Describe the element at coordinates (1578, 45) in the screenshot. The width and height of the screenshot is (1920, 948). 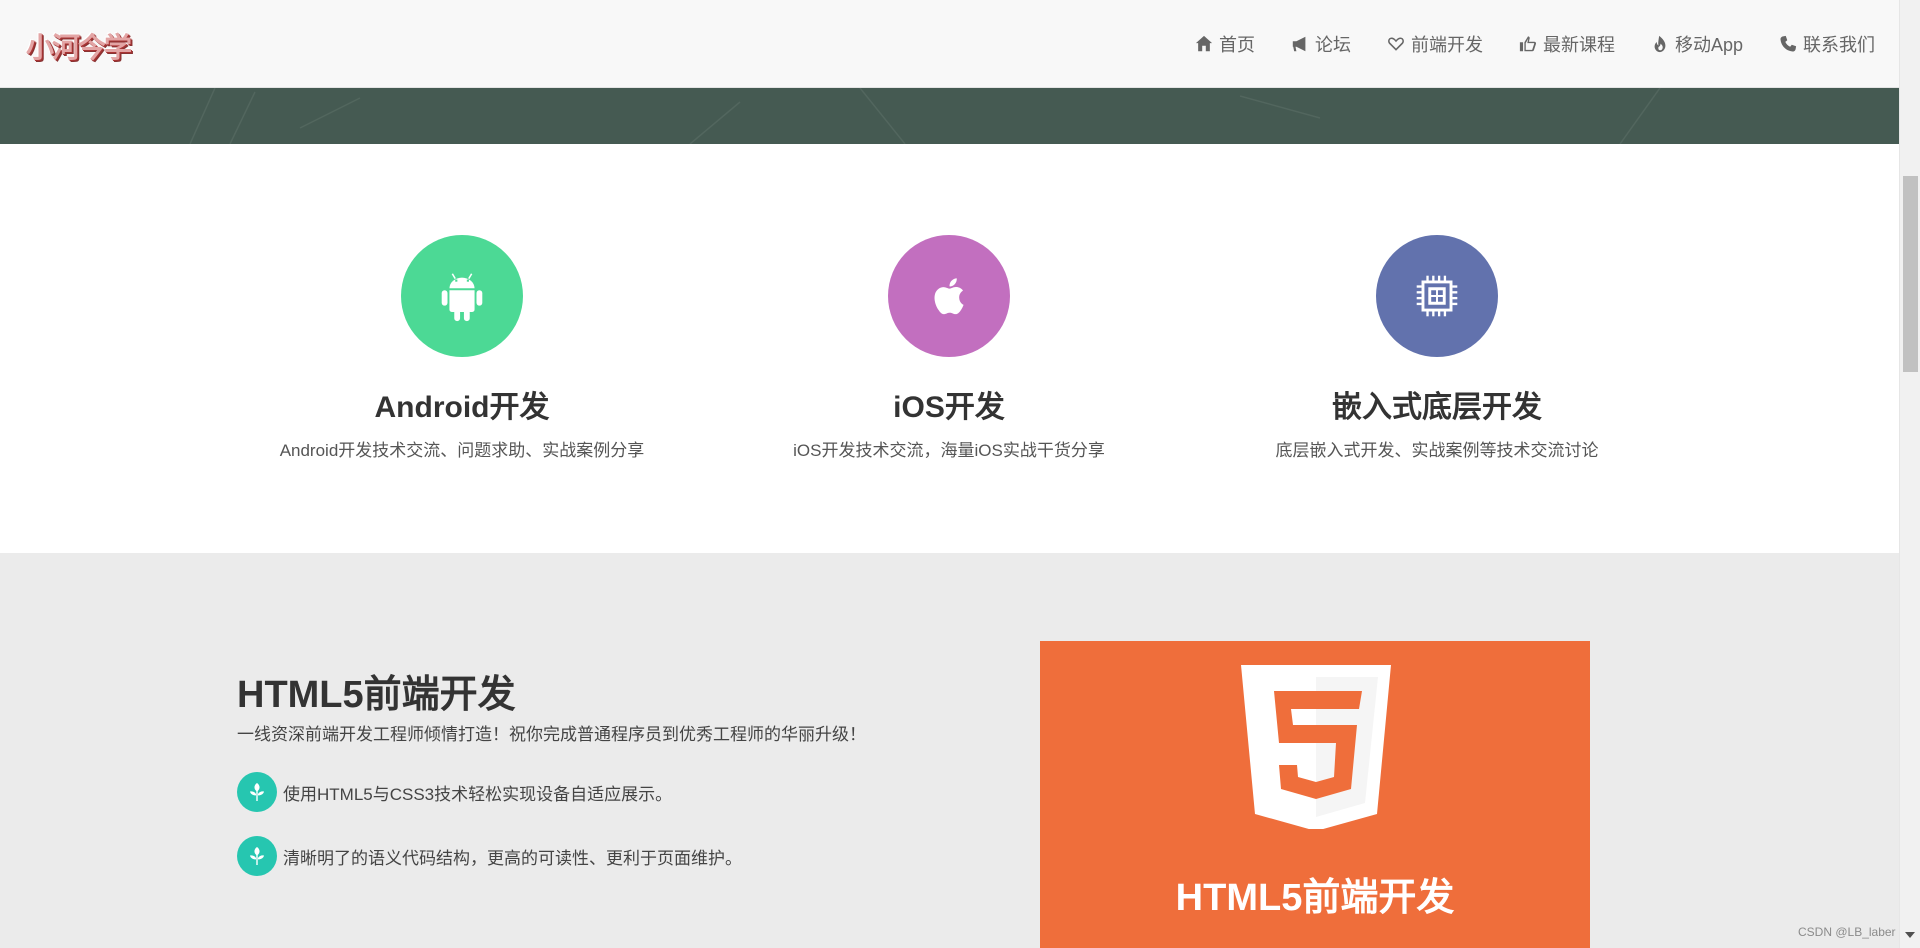
I see `nav-item-label: 最新课程` at that location.